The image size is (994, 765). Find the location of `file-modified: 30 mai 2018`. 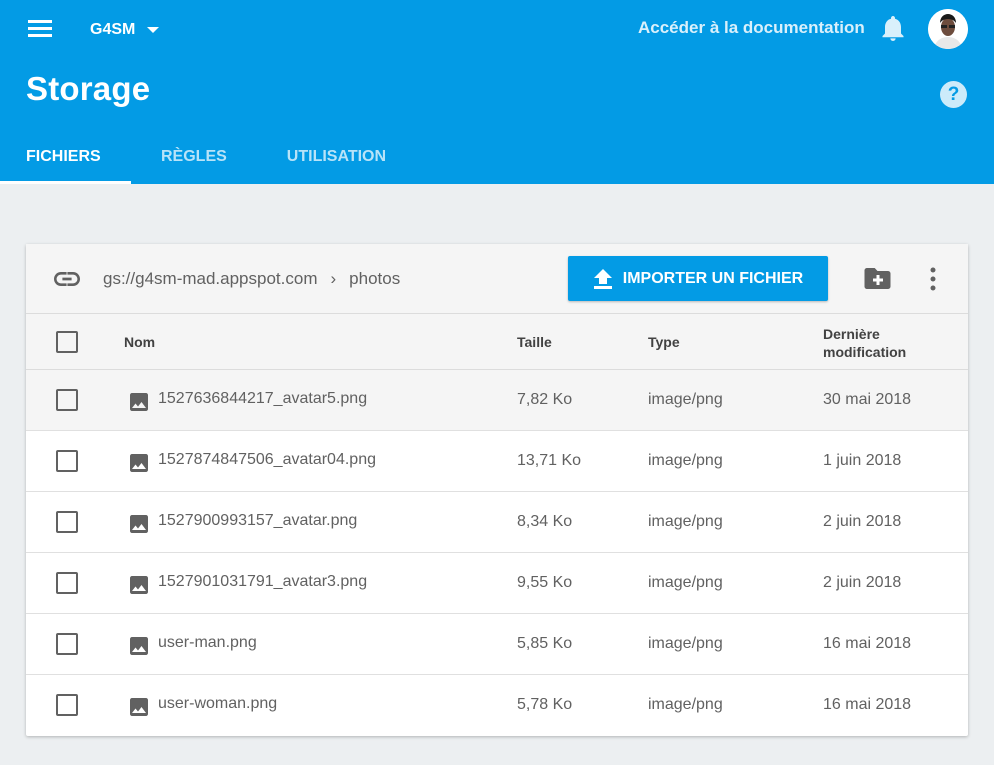

file-modified: 30 mai 2018 is located at coordinates (867, 399).